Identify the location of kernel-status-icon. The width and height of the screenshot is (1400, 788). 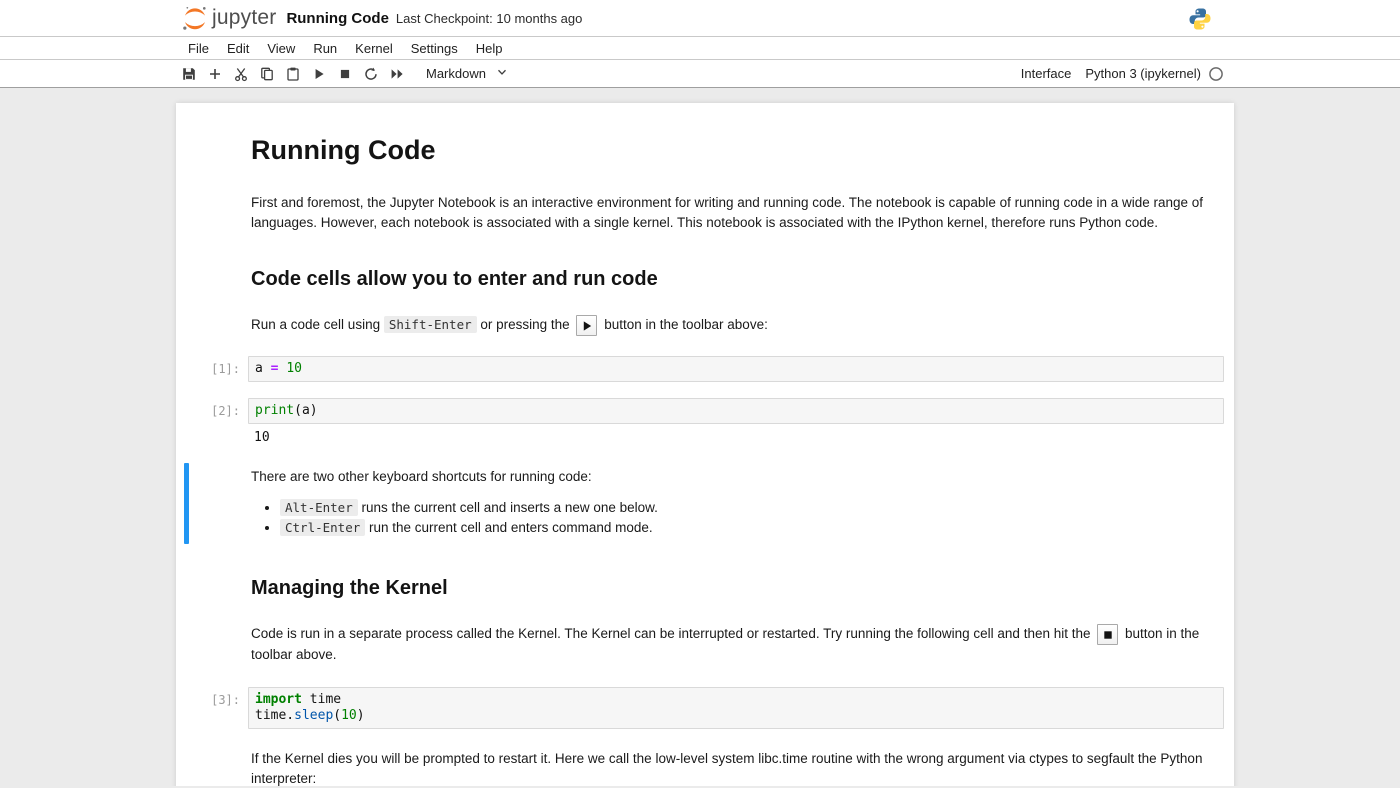
(1216, 74).